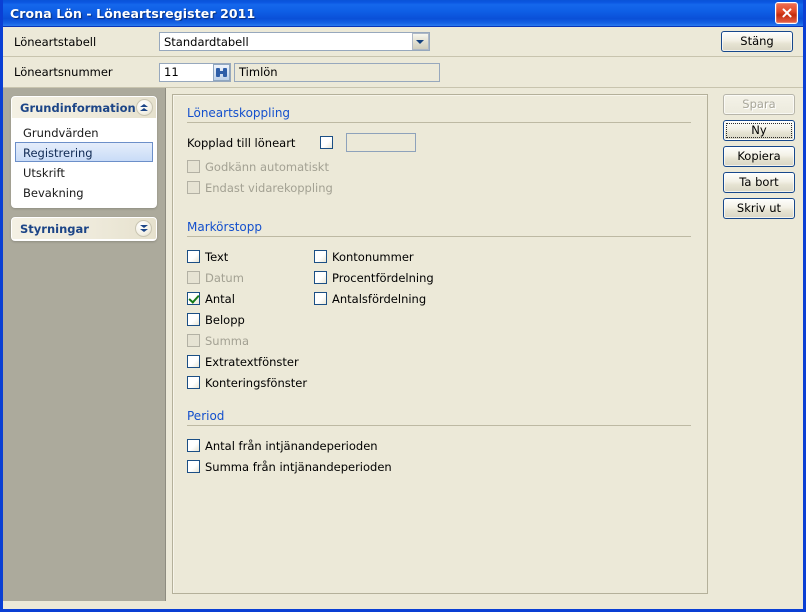 This screenshot has width=806, height=612. What do you see at coordinates (439, 142) in the screenshot?
I see `linked-row: Kopplad till löneart` at bounding box center [439, 142].